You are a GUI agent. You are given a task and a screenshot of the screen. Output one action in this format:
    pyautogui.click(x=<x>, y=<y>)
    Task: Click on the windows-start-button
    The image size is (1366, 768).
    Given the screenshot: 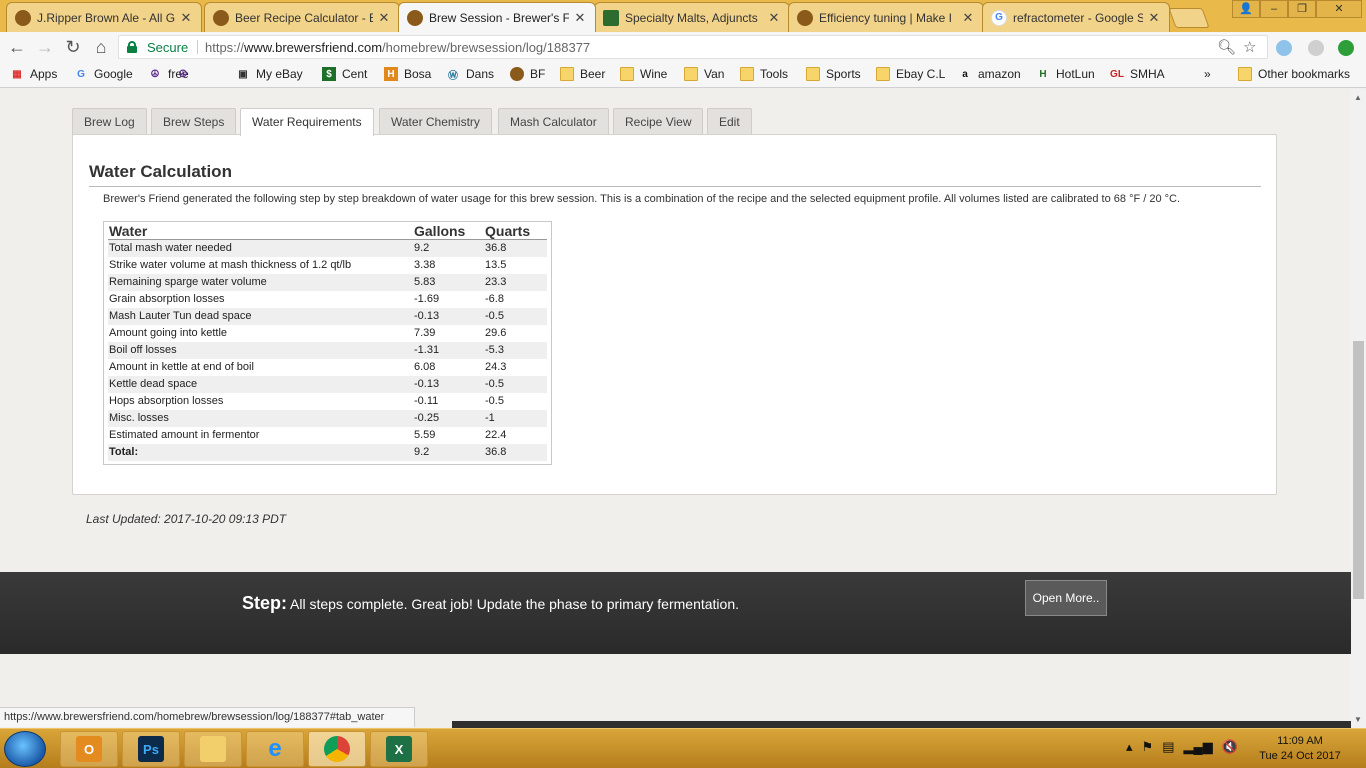 What is the action you would take?
    pyautogui.click(x=25, y=749)
    